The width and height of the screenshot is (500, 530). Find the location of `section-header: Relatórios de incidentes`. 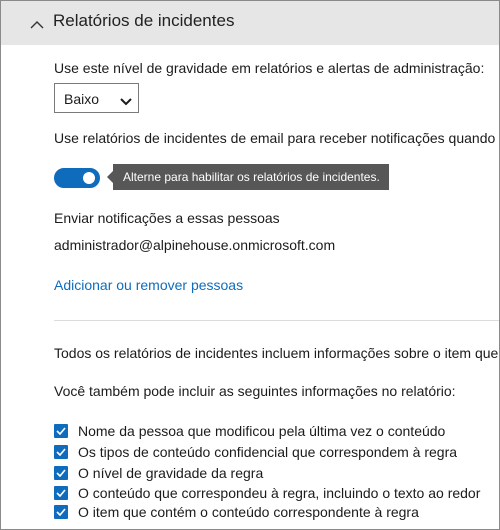

section-header: Relatórios de incidentes is located at coordinates (250, 23).